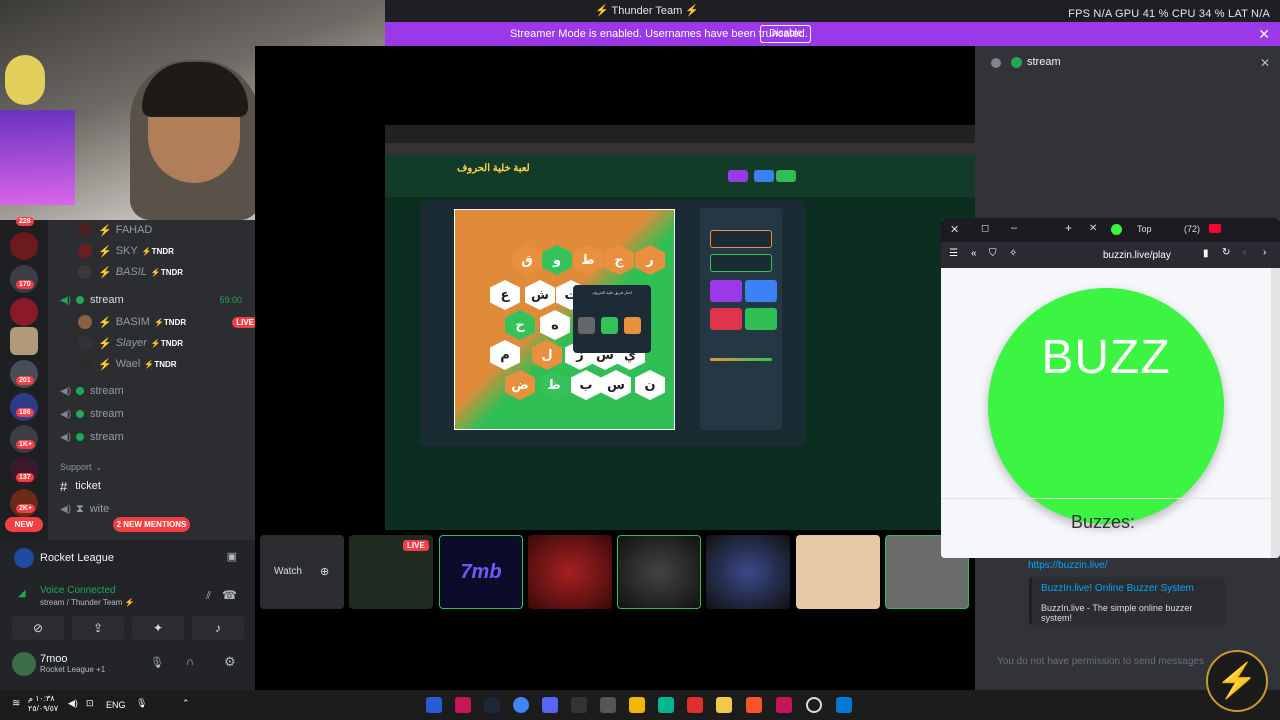  What do you see at coordinates (155, 486) in the screenshot?
I see `text-channel-ticket: # ticket` at bounding box center [155, 486].